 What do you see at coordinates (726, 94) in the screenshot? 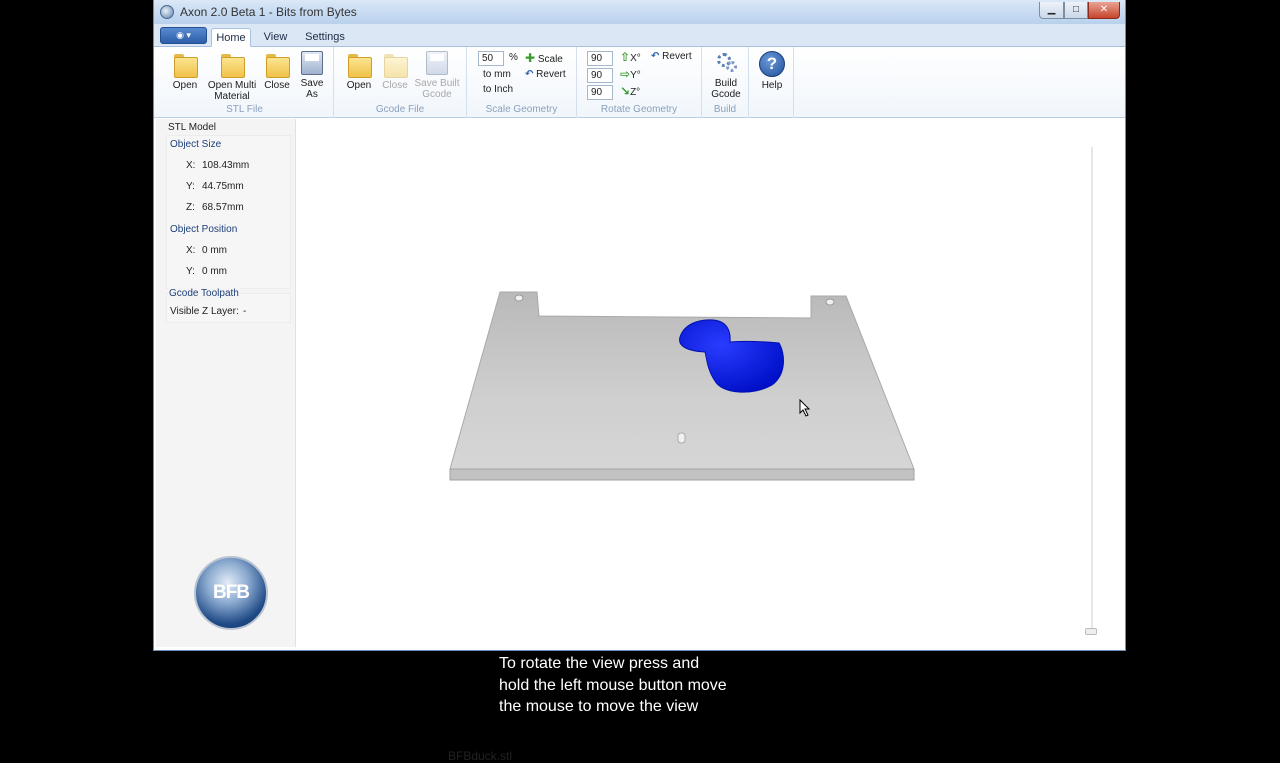
I see `build-label-2: Gcode` at bounding box center [726, 94].